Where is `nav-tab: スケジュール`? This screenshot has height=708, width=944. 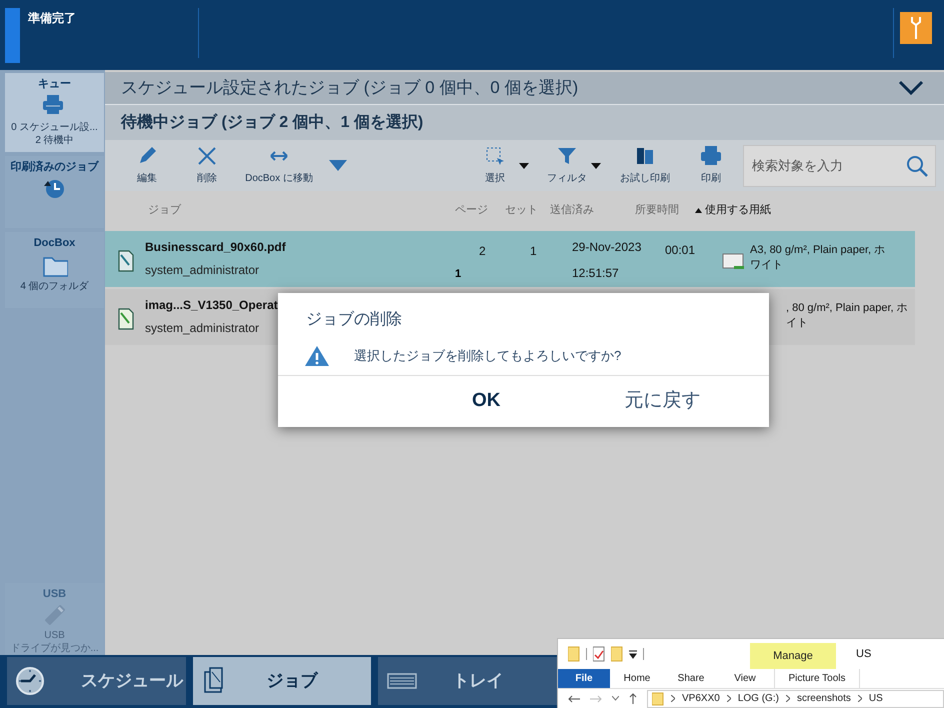 nav-tab: スケジュール is located at coordinates (96, 681).